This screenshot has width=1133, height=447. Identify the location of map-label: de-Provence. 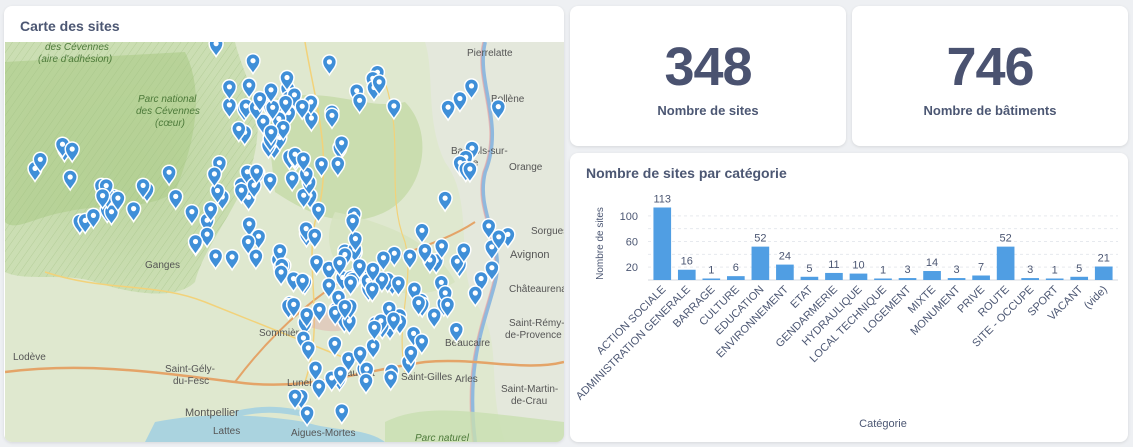
(533, 335).